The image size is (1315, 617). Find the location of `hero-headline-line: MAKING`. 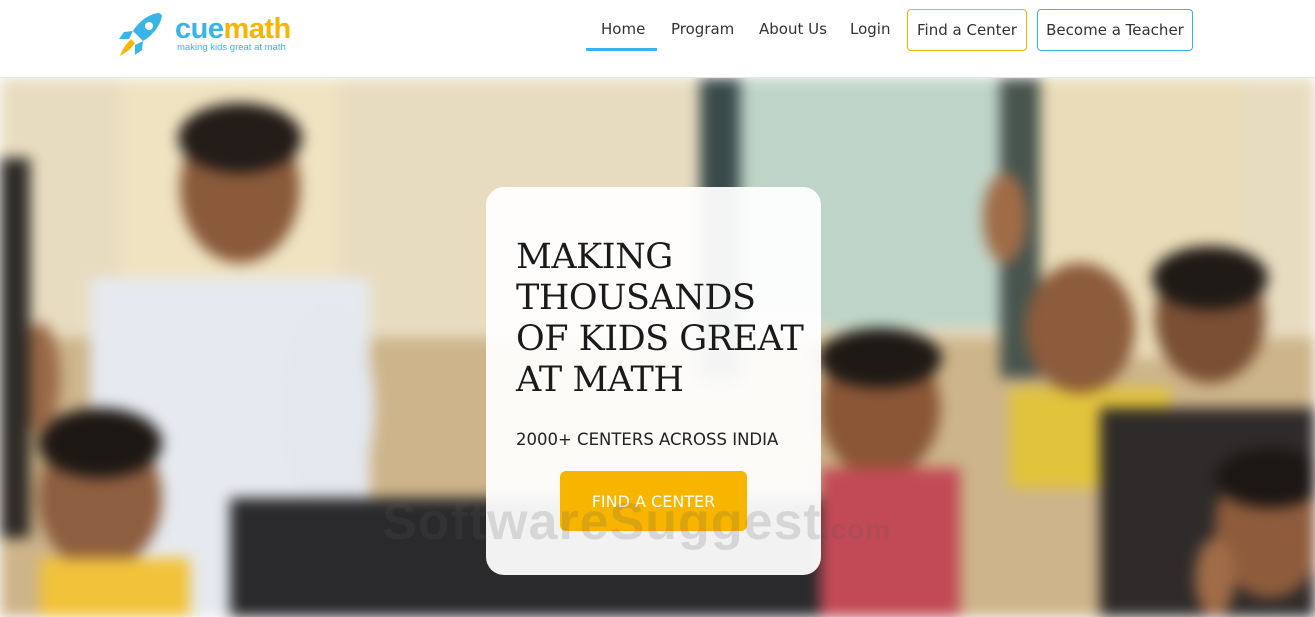

hero-headline-line: MAKING is located at coordinates (594, 257).